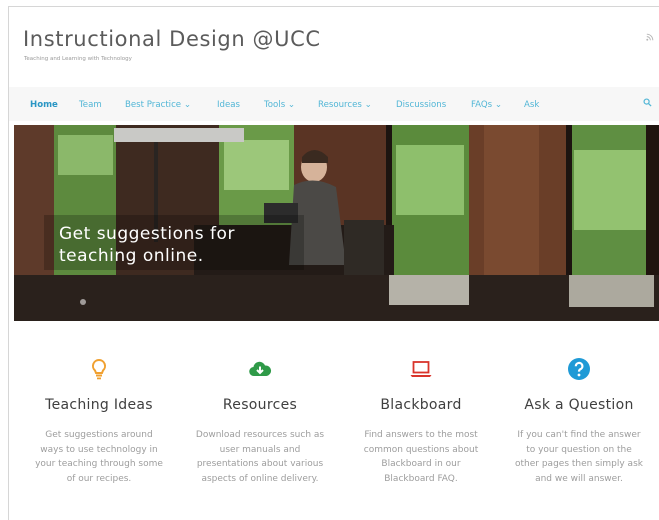  I want to click on feature-title: Ask a Question, so click(579, 405).